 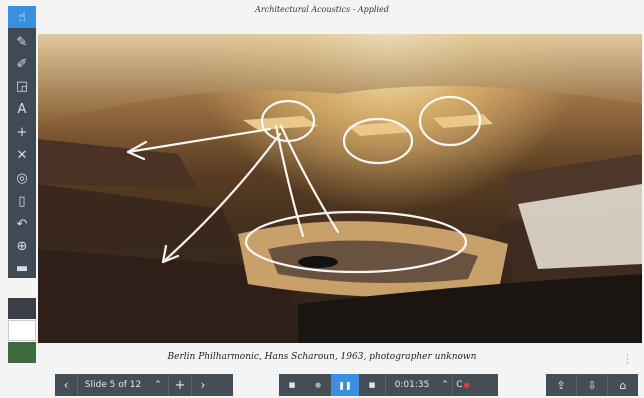 I want to click on pen-icon: ✎, so click(x=22, y=42).